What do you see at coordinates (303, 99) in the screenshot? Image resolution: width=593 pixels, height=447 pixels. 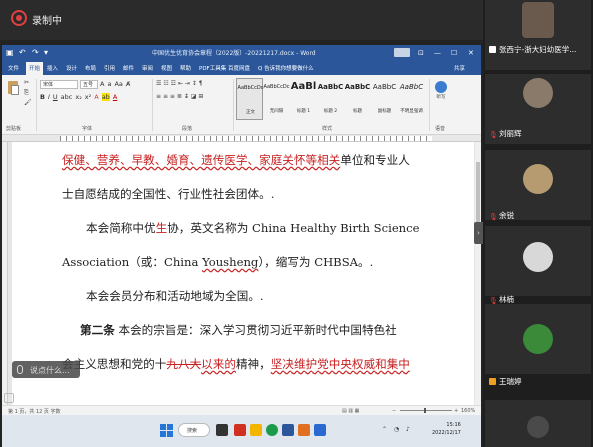 I see `style-heading-1: AaBl 标题 1` at bounding box center [303, 99].